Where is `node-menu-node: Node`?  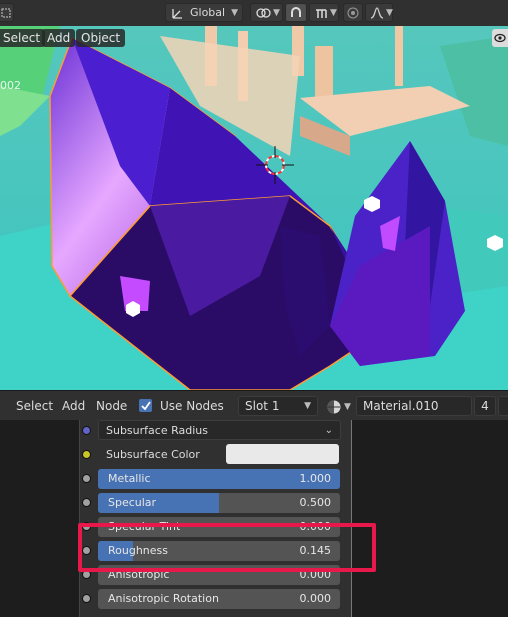 node-menu-node: Node is located at coordinates (111, 406).